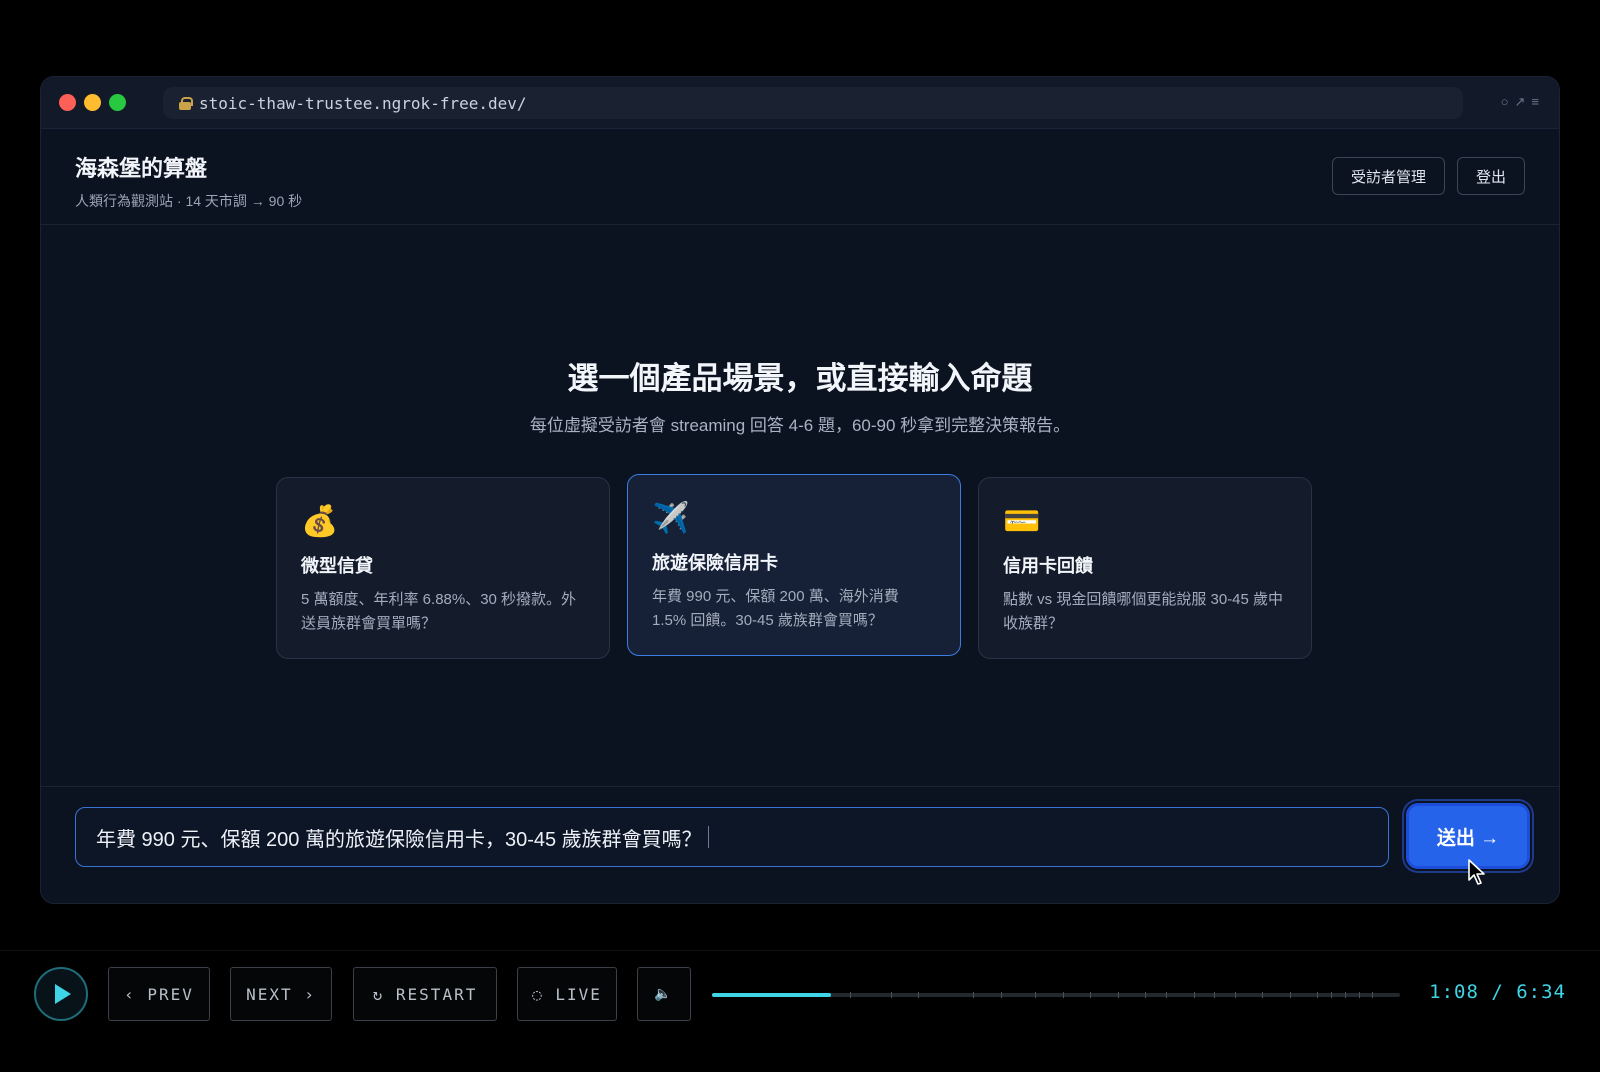 The height and width of the screenshot is (1072, 1600). Describe the element at coordinates (320, 521) in the screenshot. I see `money-bag-icon: 💰` at that location.